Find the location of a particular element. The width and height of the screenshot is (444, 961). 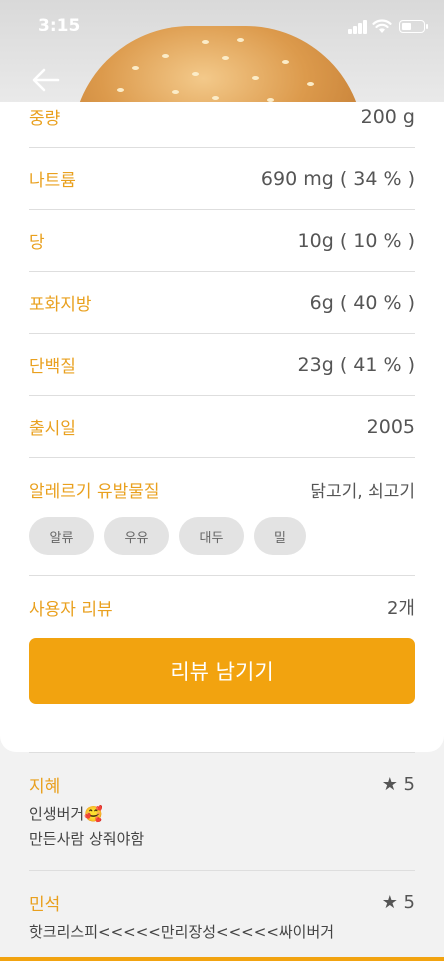

write-review-button: 리뷰 남기기 is located at coordinates (222, 671).